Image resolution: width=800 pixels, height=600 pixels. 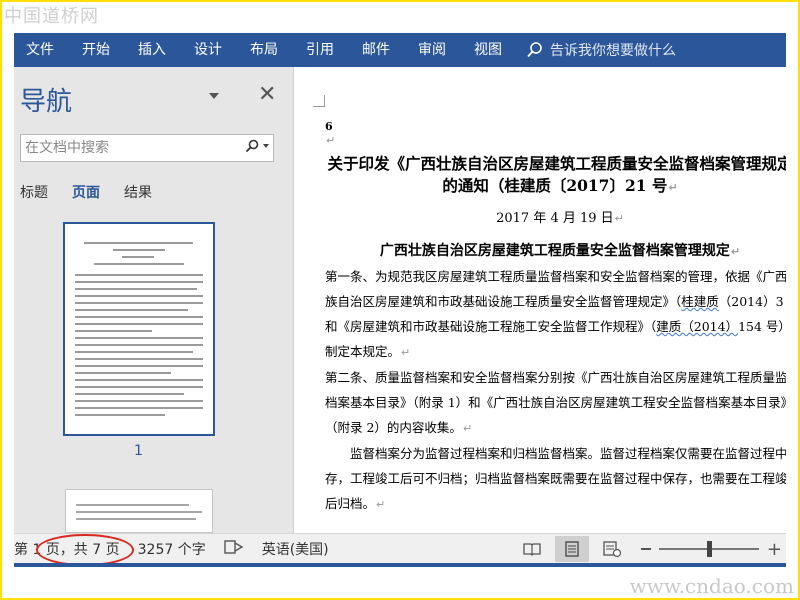 What do you see at coordinates (234, 549) in the screenshot?
I see `proofing-icon` at bounding box center [234, 549].